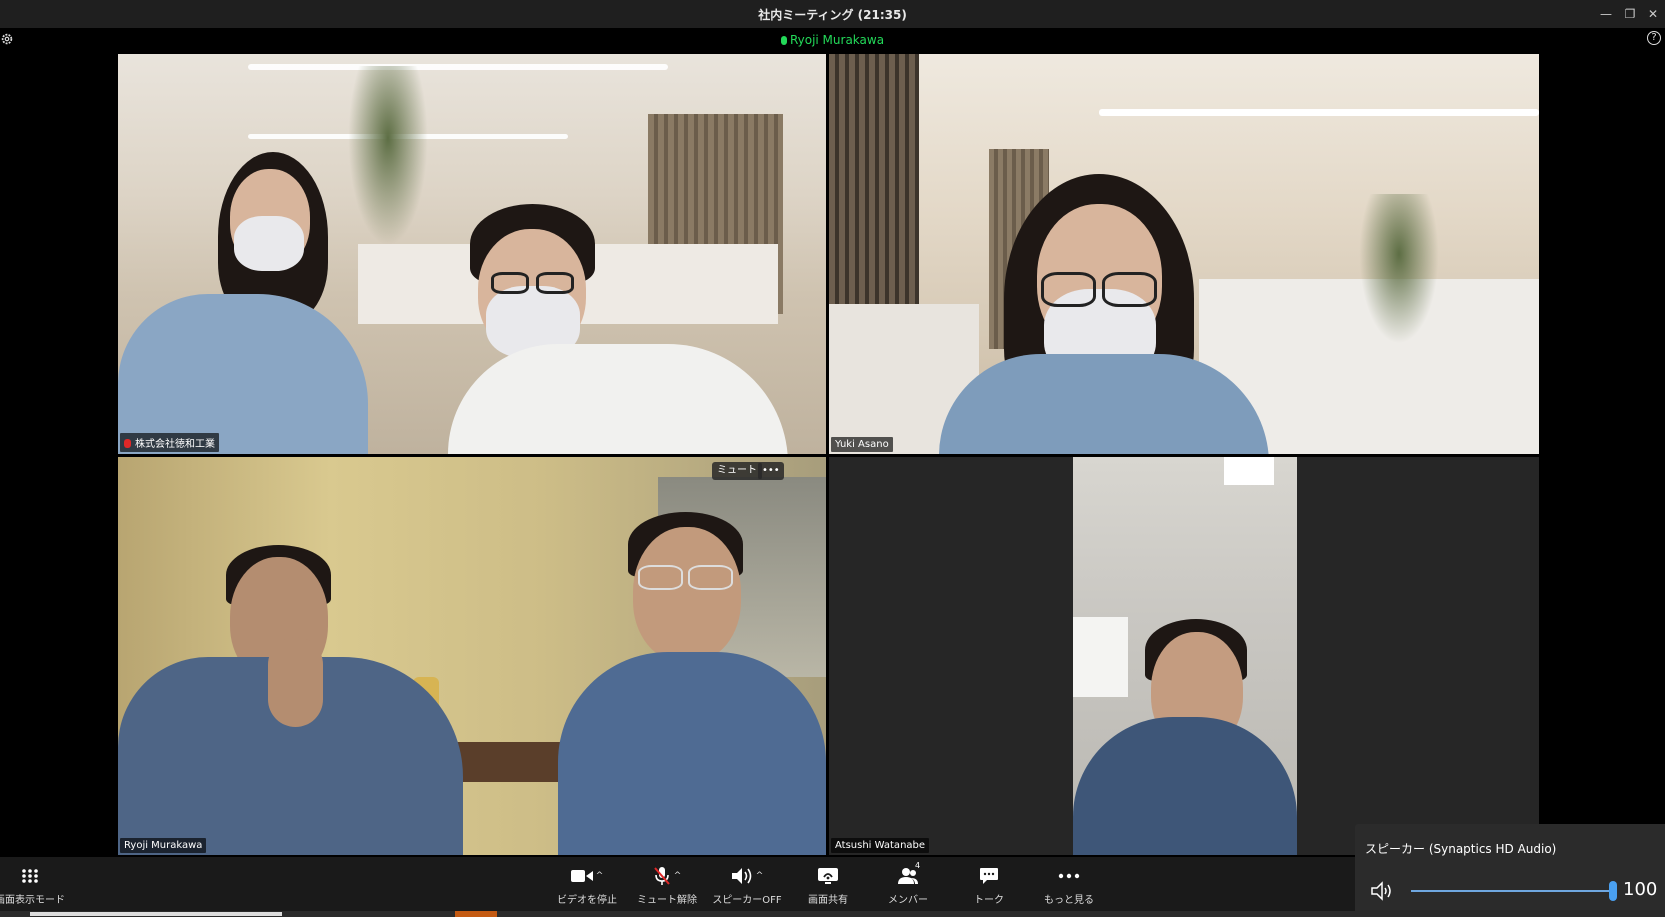 This screenshot has width=1665, height=917. I want to click on participant-name: 株式会社徳和工業, so click(175, 444).